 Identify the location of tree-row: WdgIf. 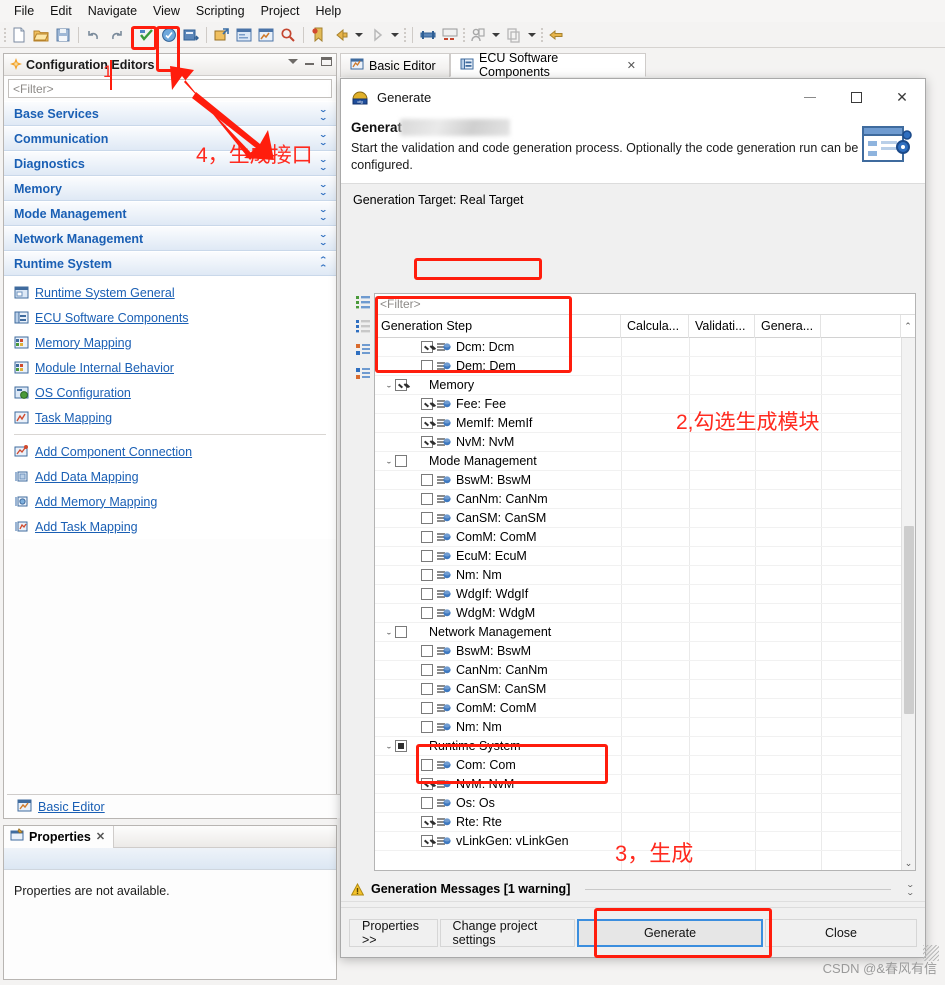
(645, 594).